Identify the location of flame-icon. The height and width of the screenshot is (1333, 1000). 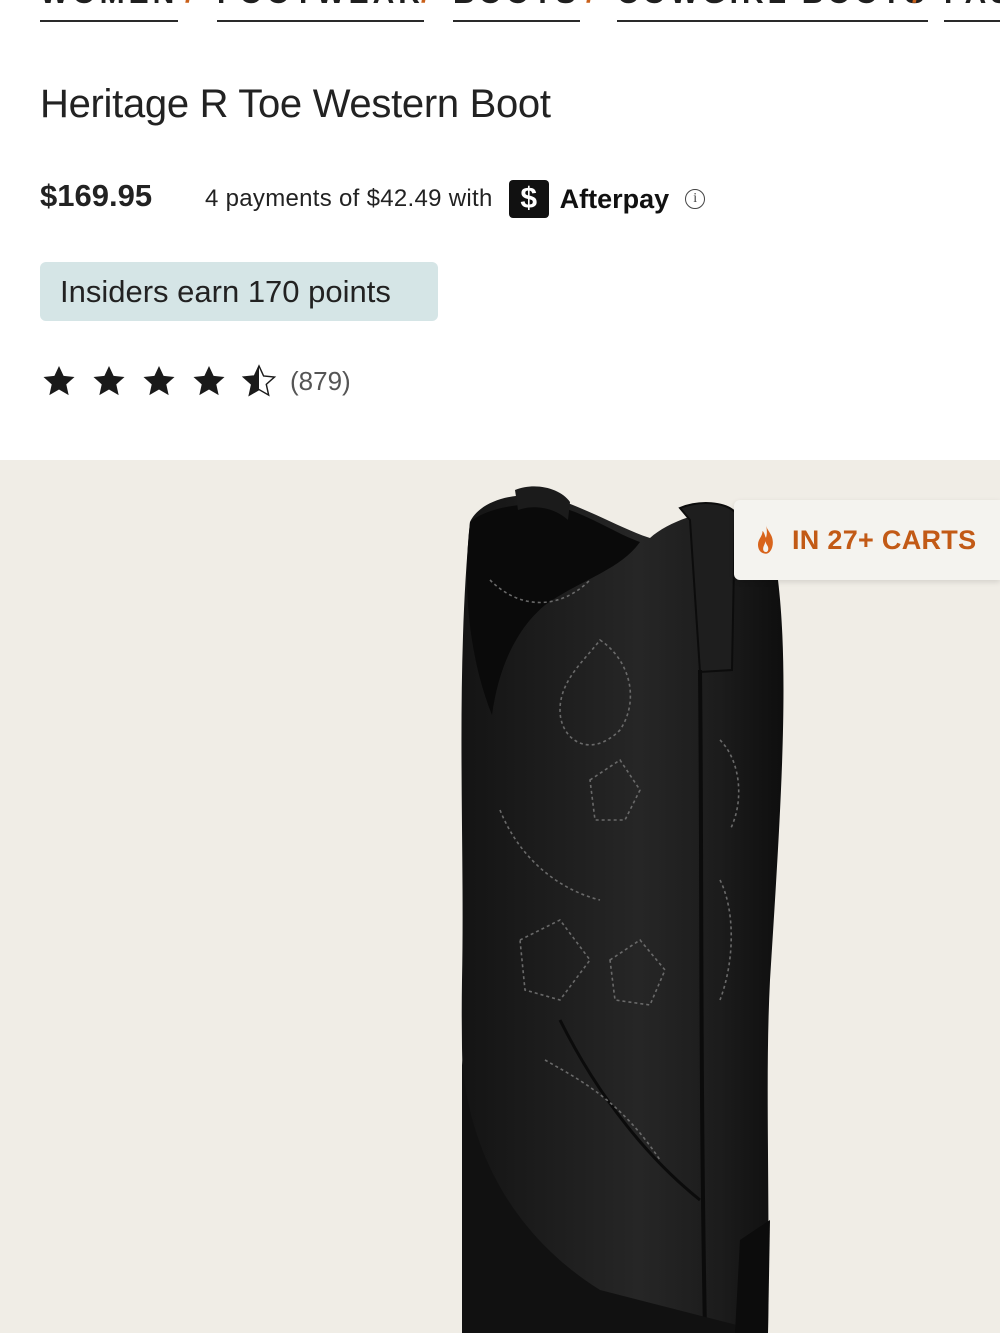
(765, 539).